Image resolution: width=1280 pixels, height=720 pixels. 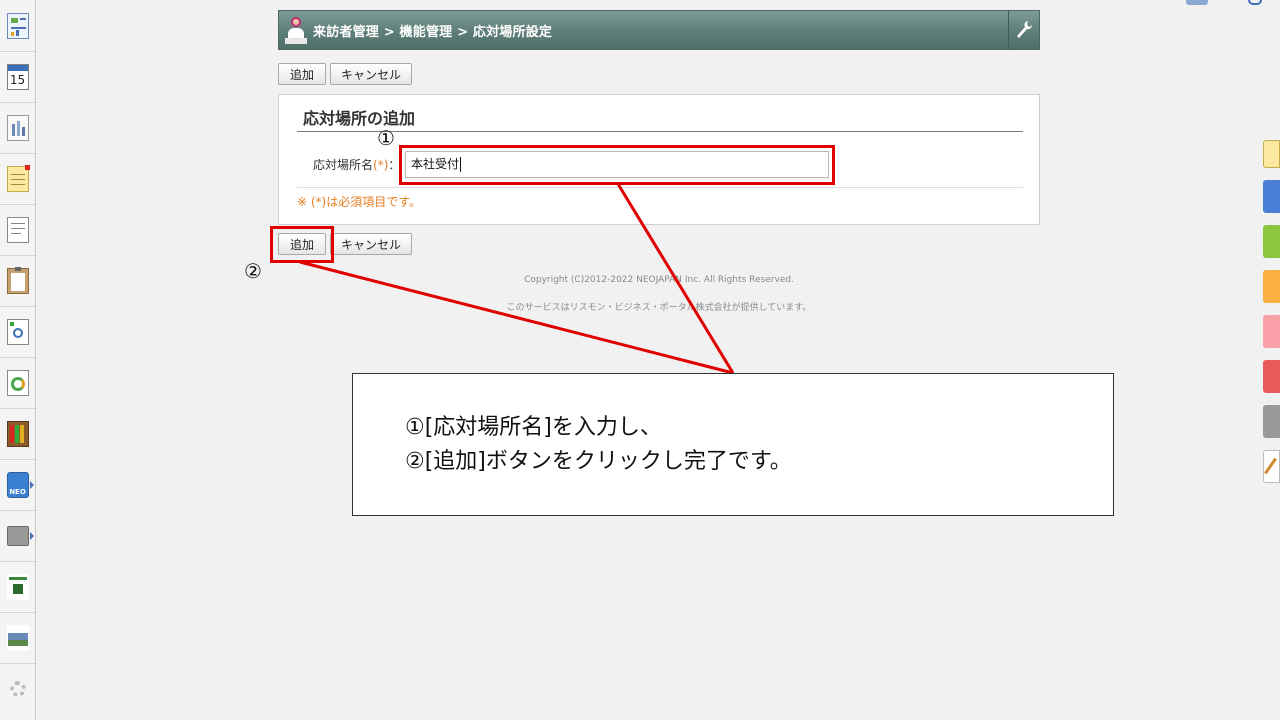 What do you see at coordinates (302, 244) in the screenshot?
I see `highlight-add-button` at bounding box center [302, 244].